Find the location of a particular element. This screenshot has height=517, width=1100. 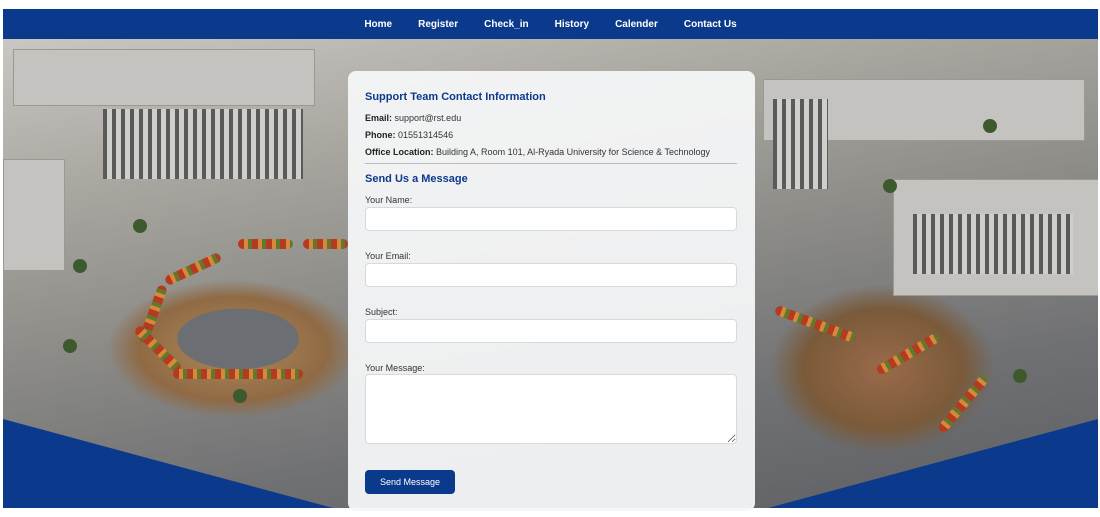

nav-home: Home is located at coordinates (378, 24).